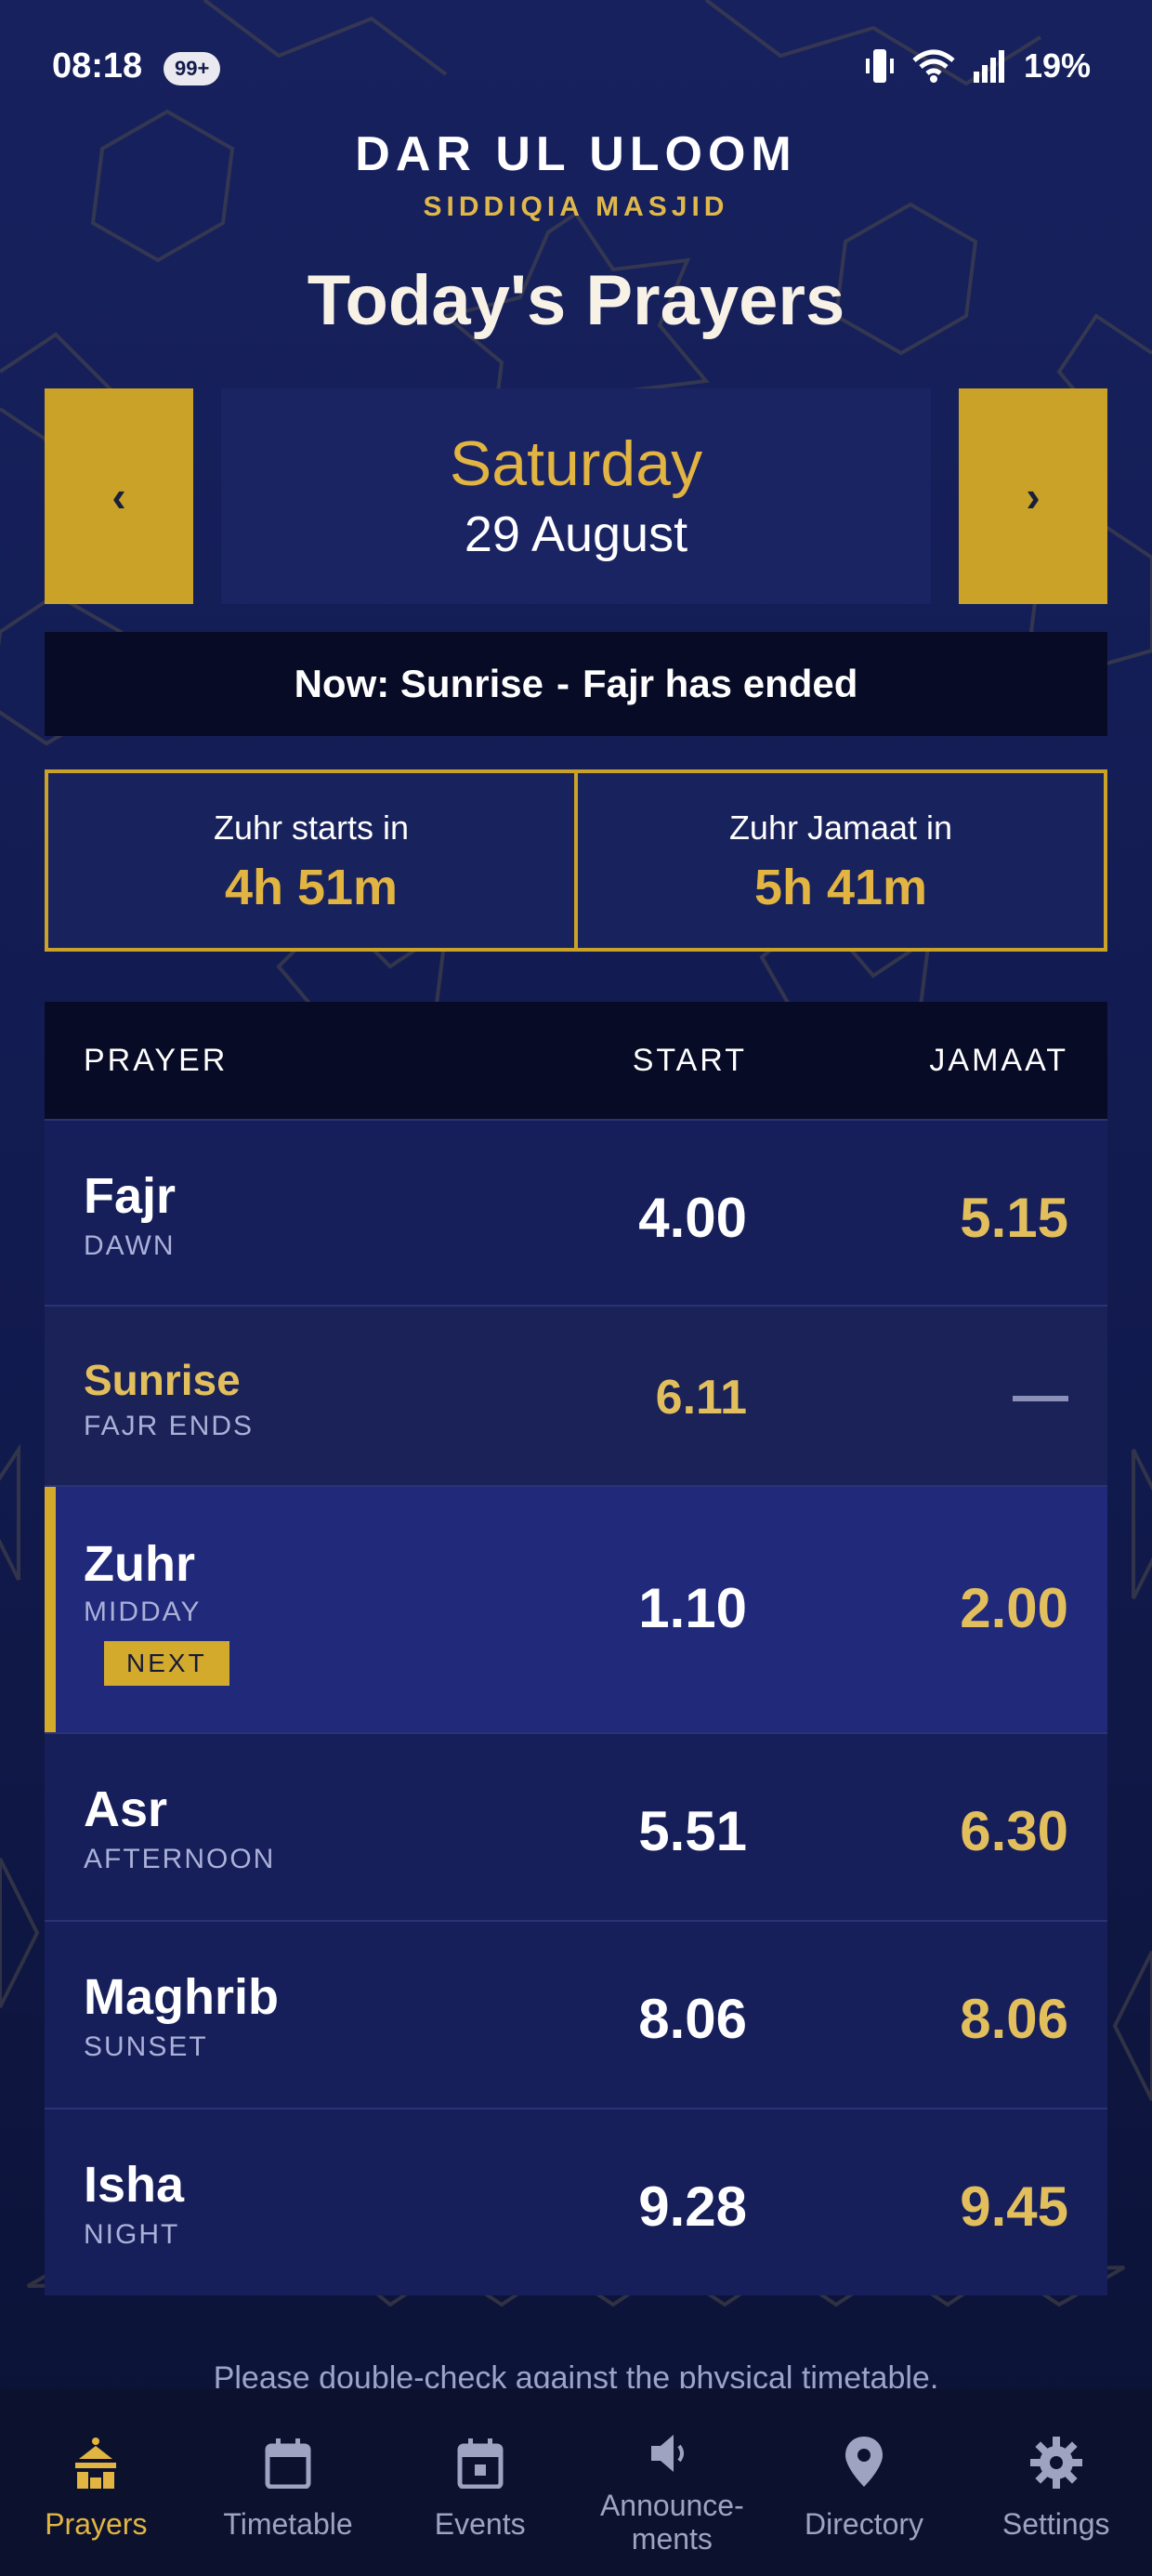  I want to click on prayer-name: Sunrise, so click(162, 1380).